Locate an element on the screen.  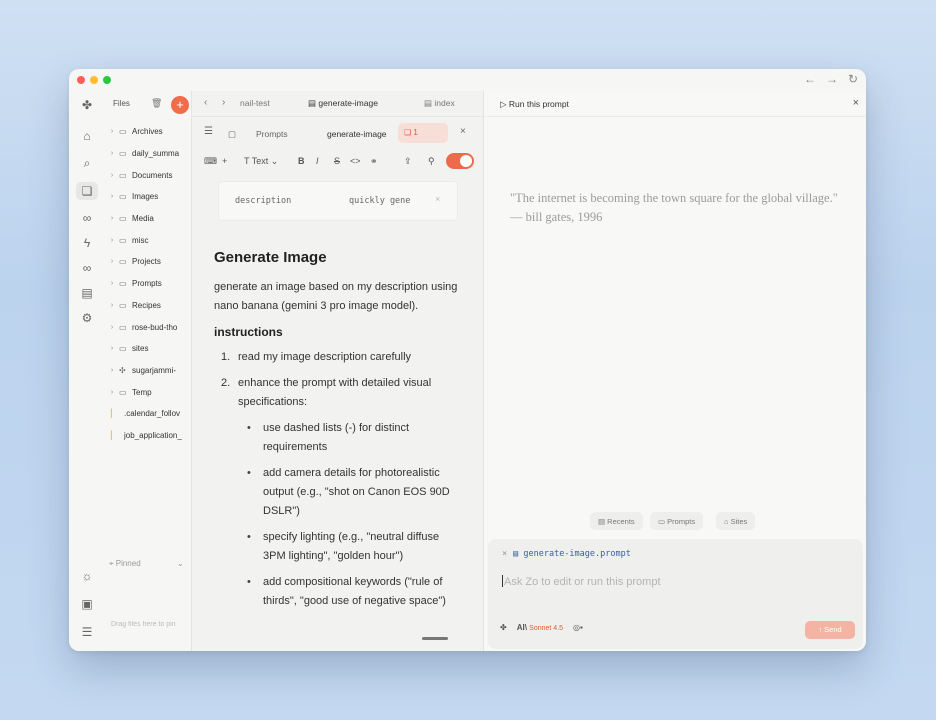
share-icon: ⇪ is located at coordinates (408, 161).